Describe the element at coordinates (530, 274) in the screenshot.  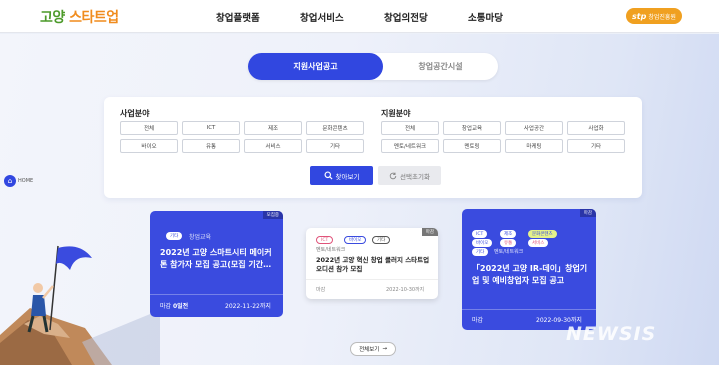
I see `card-title: 「2022년 고양 IR-데이」창업기업 및 예비창업자 모집 공고` at that location.